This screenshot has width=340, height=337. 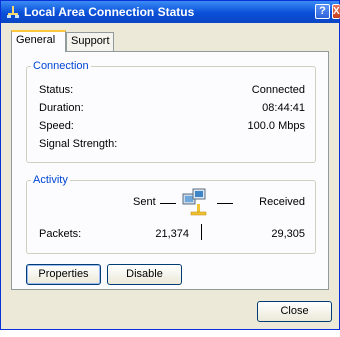 I want to click on help-button: ?, so click(x=322, y=11).